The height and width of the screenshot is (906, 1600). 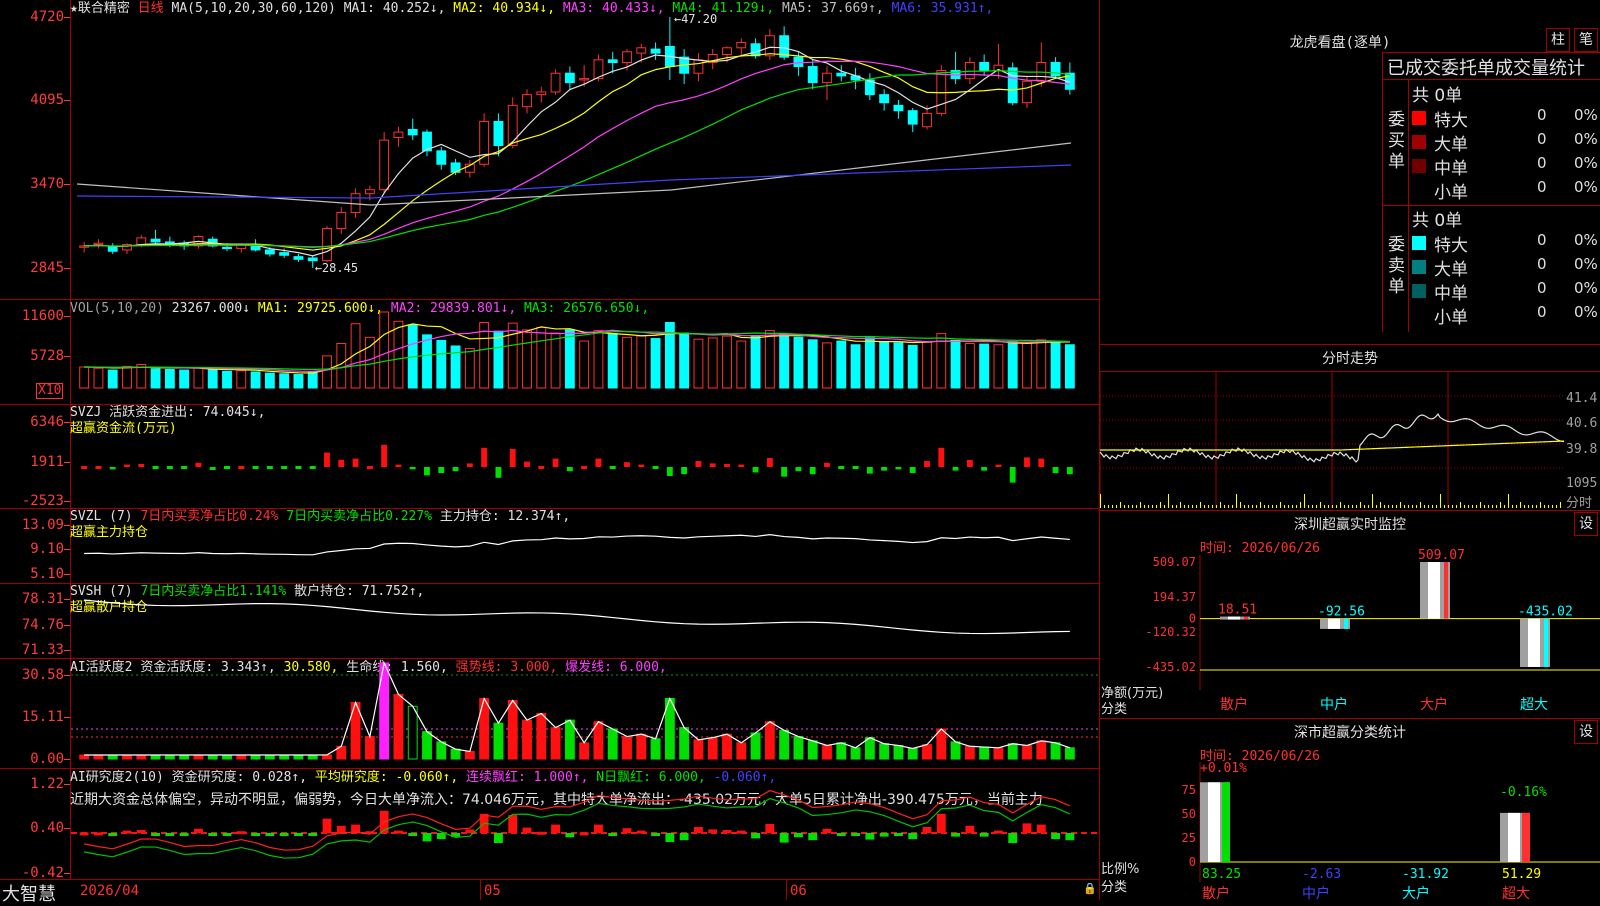 I want to click on class-bar-highlight, so click(x=1514, y=837).